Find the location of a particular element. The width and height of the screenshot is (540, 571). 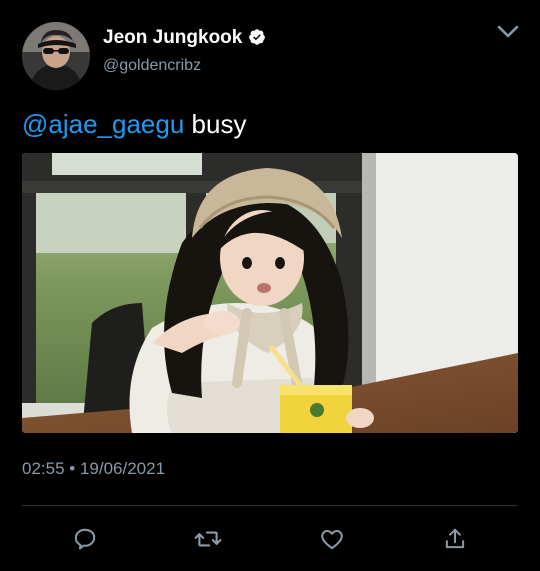

author-name-row: Jeon Jungkook is located at coordinates (184, 38).